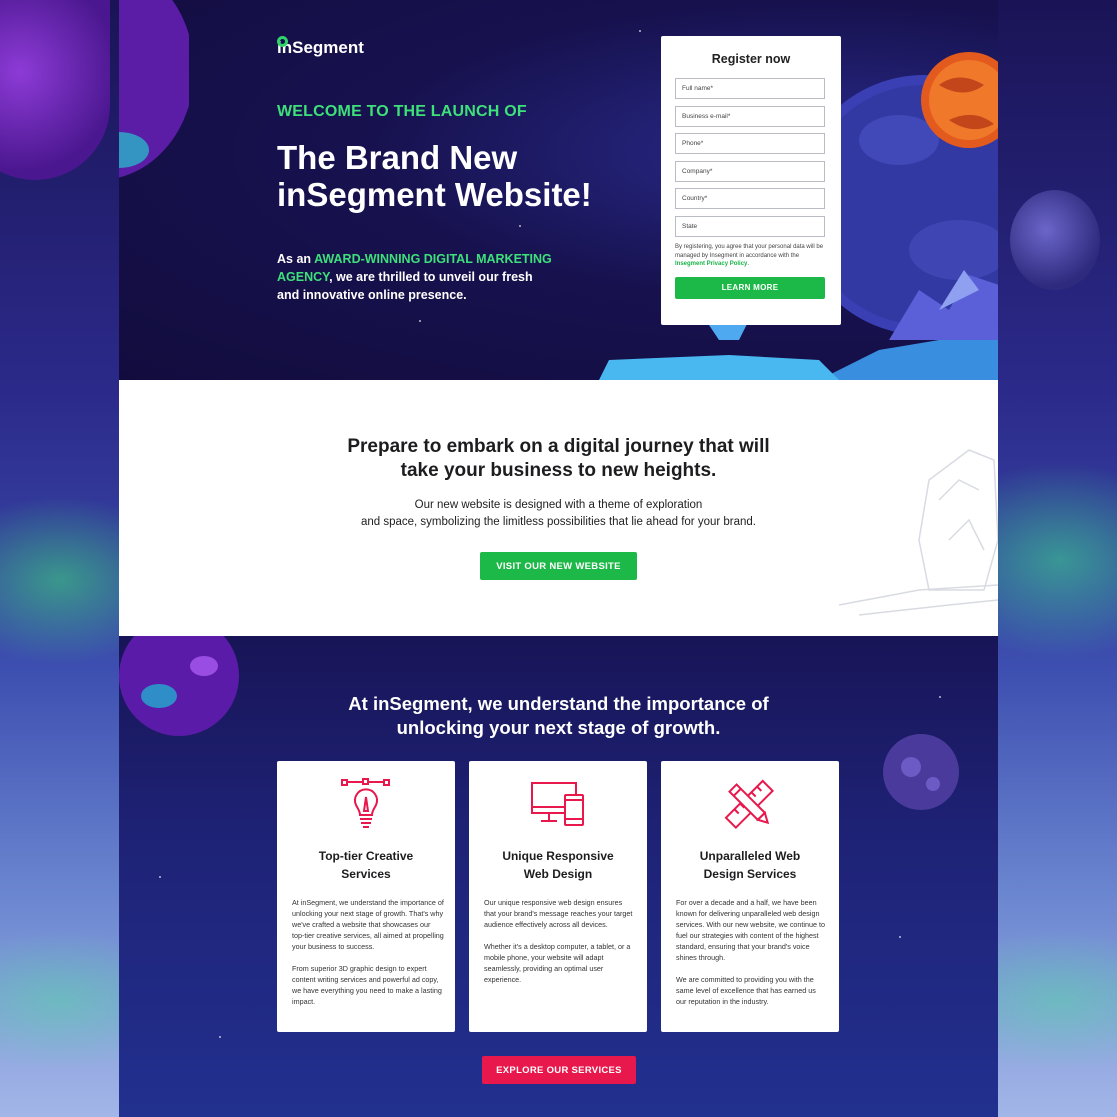  What do you see at coordinates (282, 41) in the screenshot?
I see `logo-mark-icon` at bounding box center [282, 41].